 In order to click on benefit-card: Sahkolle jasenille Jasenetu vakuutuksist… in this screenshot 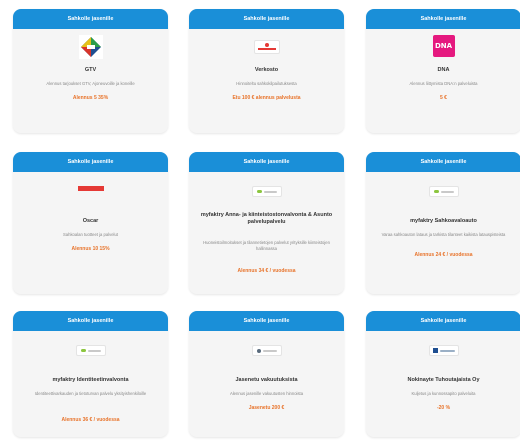, I will do `click(266, 374)`.